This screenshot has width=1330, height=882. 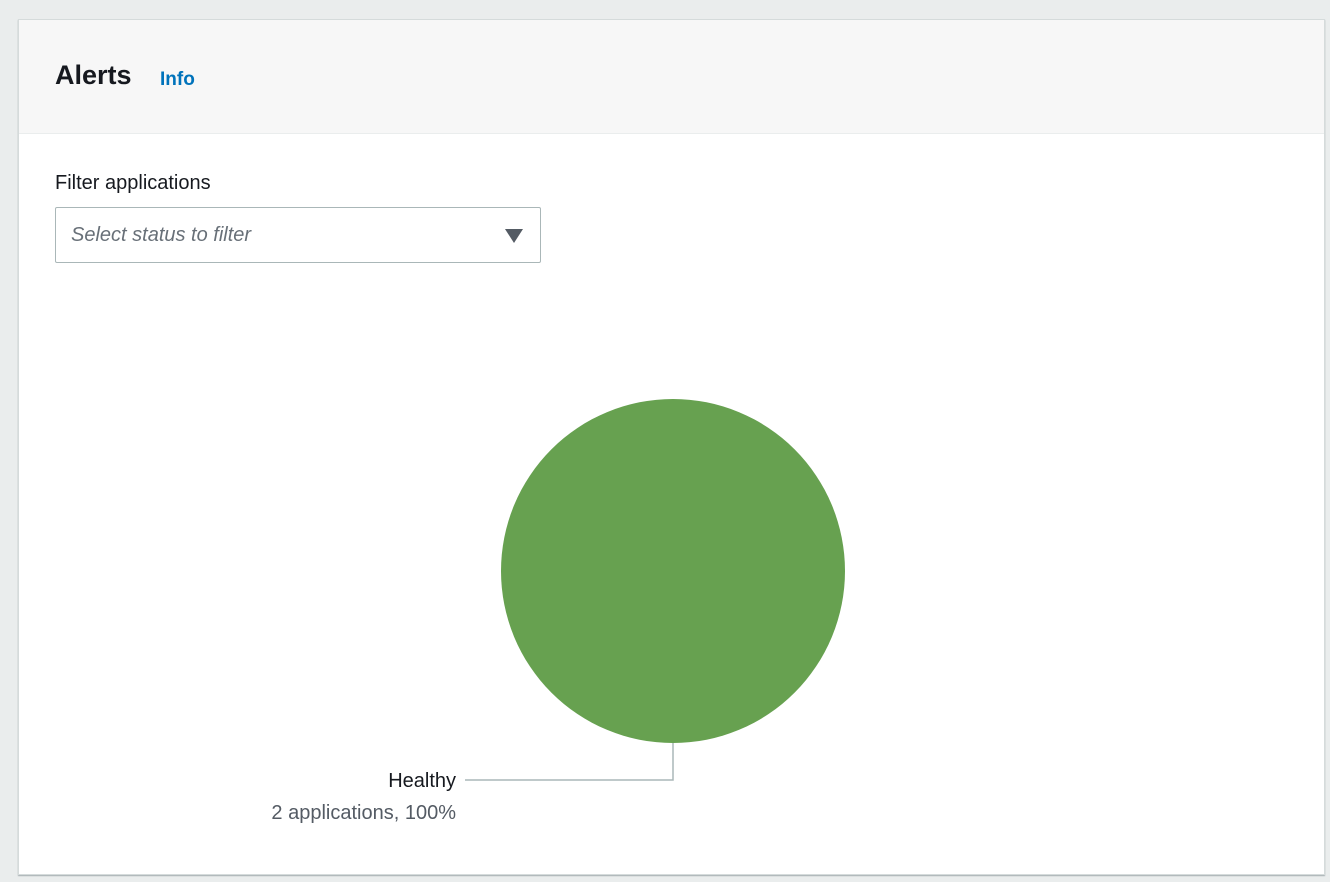 I want to click on pie-labels: Healthy 2 applications, 100%, so click(x=472, y=783).